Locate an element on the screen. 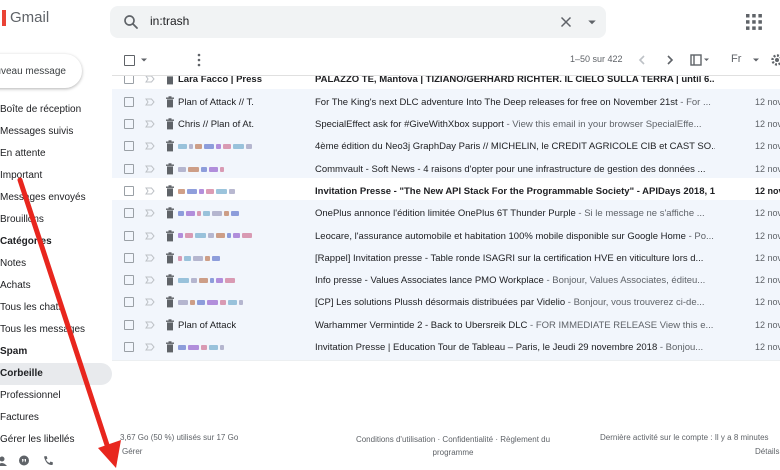  details-link: Détails is located at coordinates (767, 451).